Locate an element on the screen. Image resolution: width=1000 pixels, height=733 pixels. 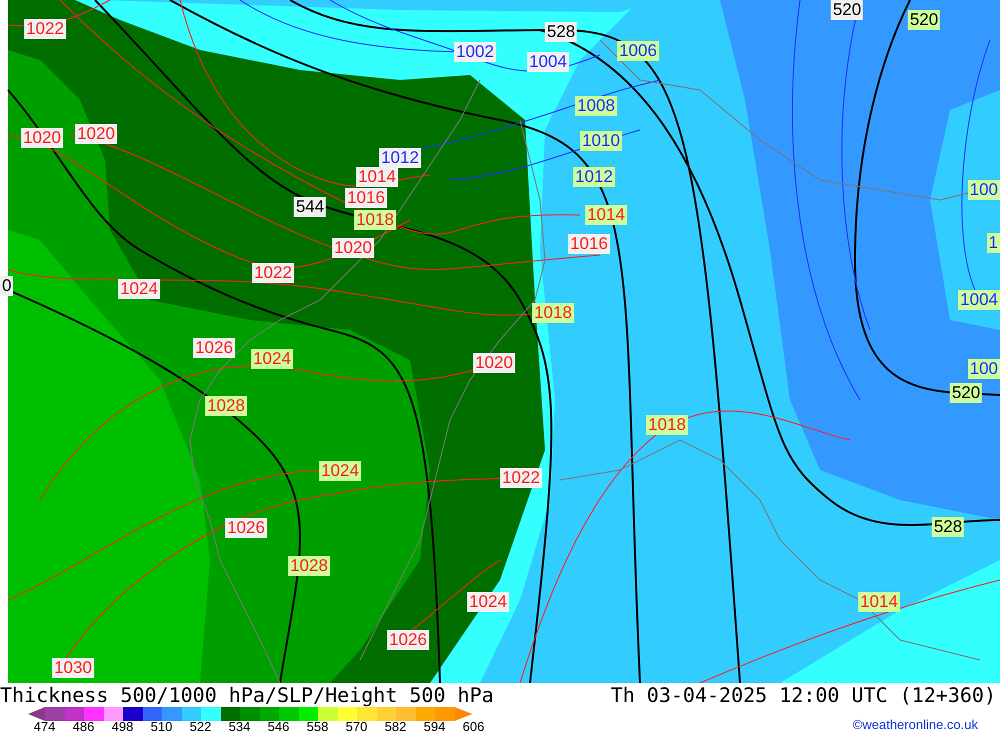
contour-label: 0 is located at coordinates (7, 286).